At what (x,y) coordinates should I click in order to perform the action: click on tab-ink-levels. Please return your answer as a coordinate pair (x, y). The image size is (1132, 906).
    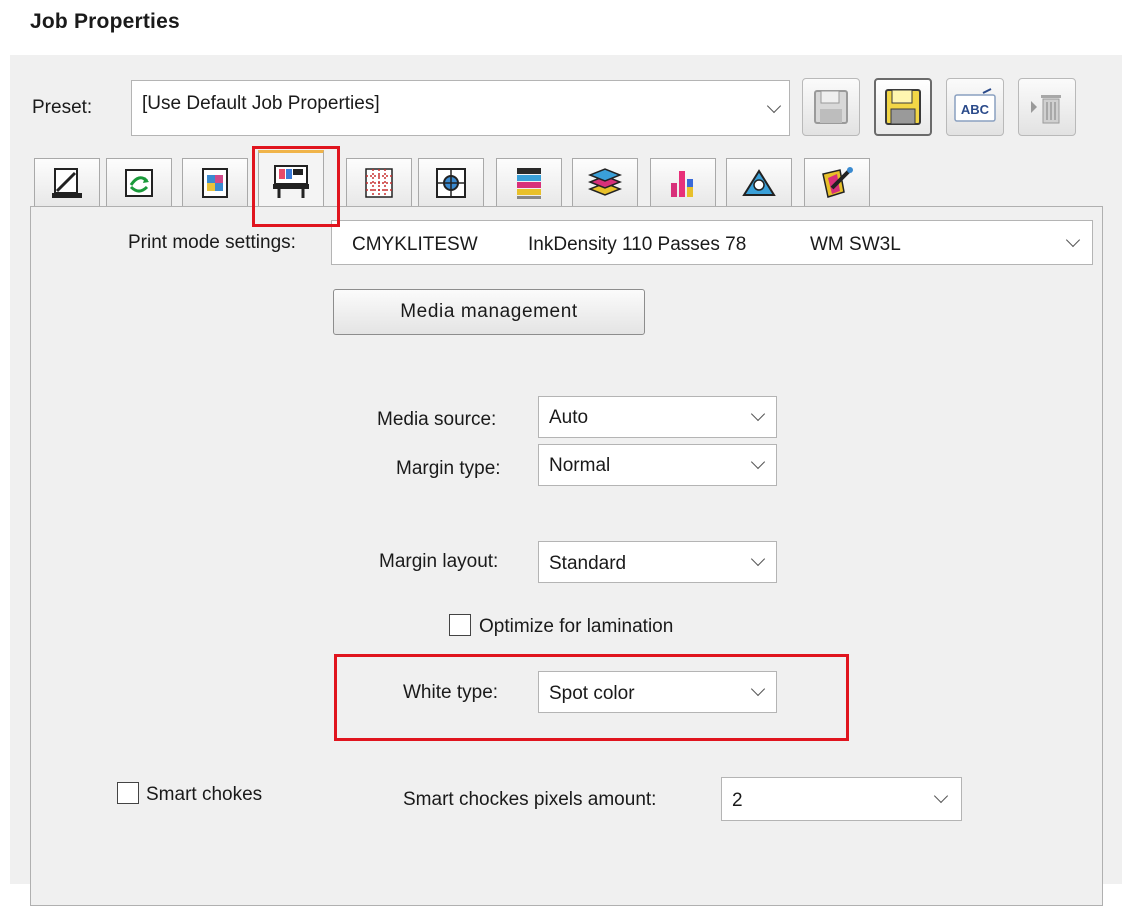
    Looking at the image, I should click on (683, 182).